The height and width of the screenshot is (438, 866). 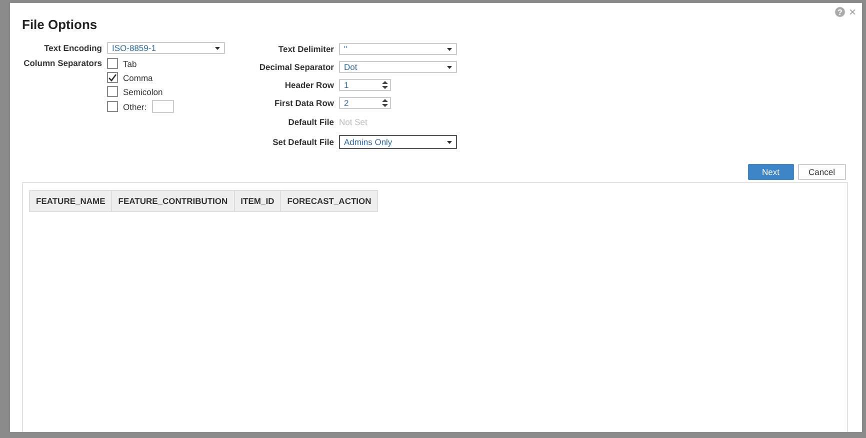 I want to click on column-header: ITEM_ID, so click(x=258, y=201).